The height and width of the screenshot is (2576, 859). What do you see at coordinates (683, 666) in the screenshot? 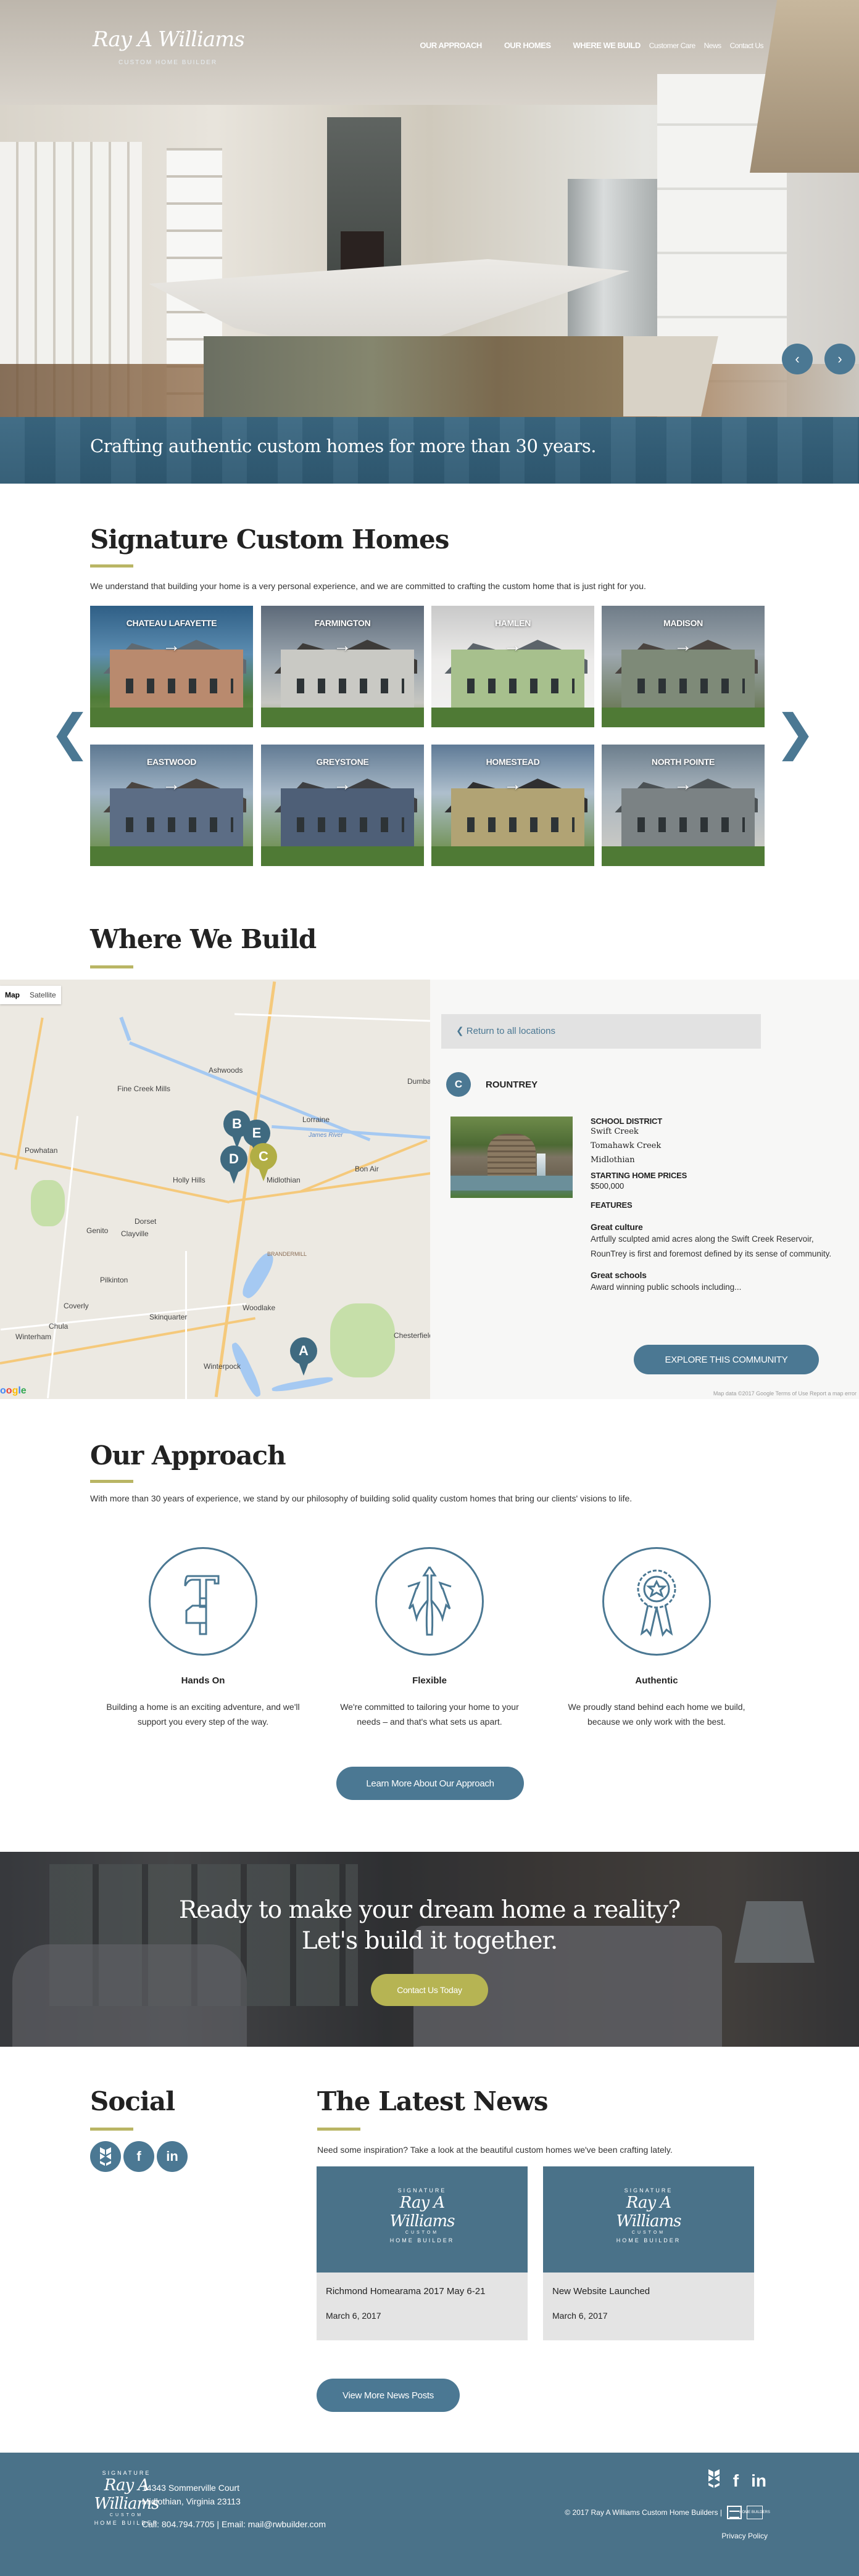
I see `home-card: MADISON →` at bounding box center [683, 666].